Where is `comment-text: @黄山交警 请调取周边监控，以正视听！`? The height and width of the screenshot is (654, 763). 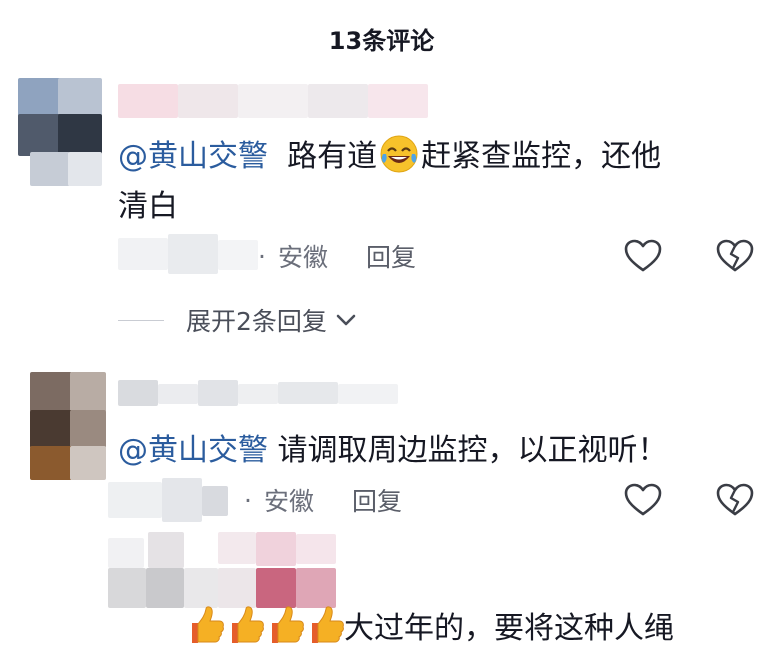
comment-text: @黄山交警 请调取周边监控，以正视听！ is located at coordinates (393, 450).